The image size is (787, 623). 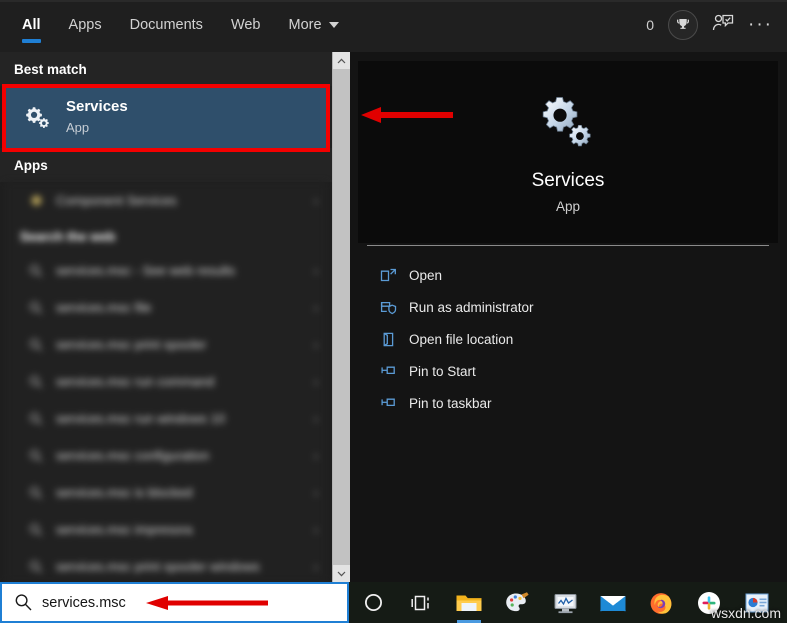 I want to click on folder-open-icon, so click(x=388, y=339).